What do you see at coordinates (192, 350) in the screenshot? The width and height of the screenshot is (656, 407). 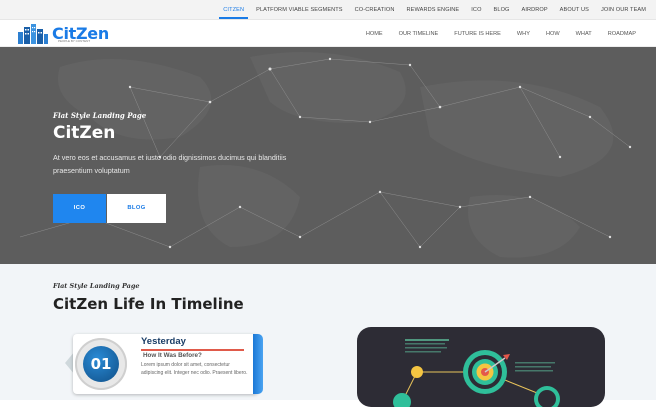 I see `card-divider` at bounding box center [192, 350].